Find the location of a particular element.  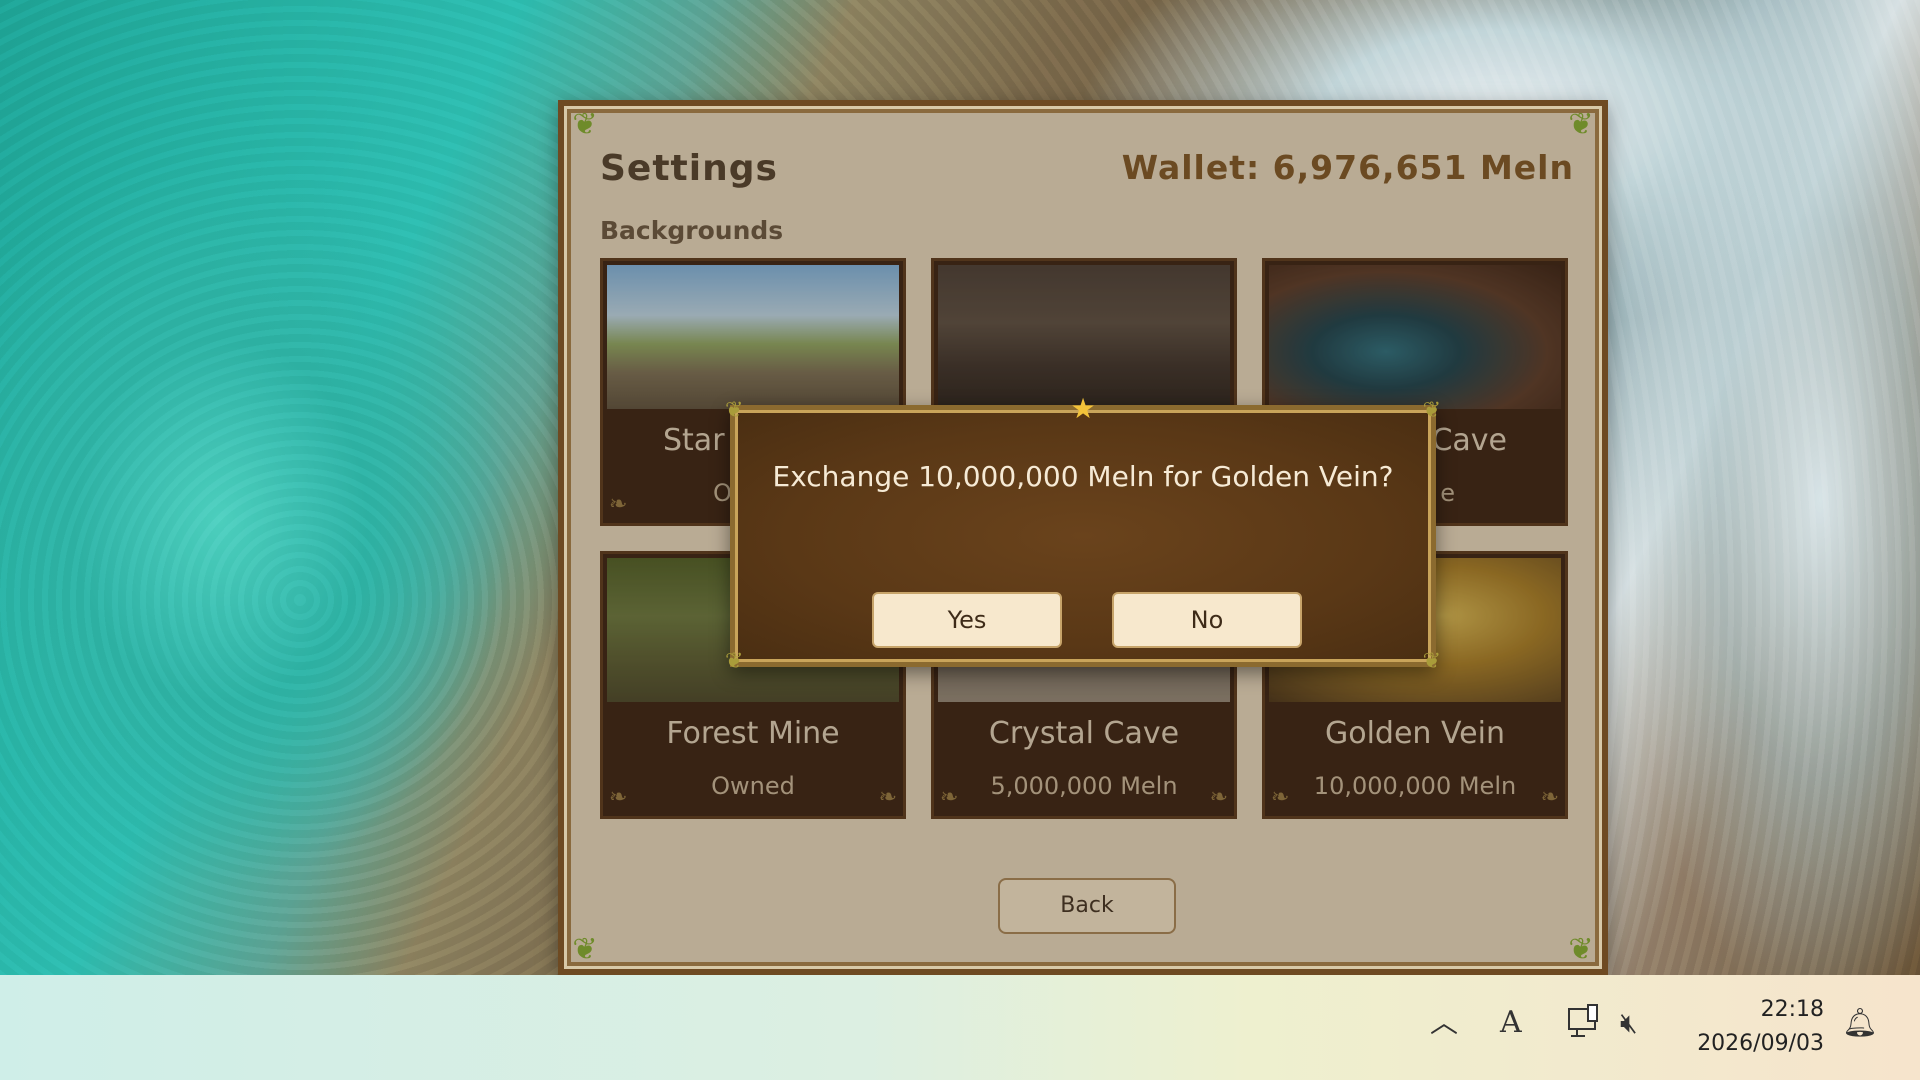

yes-button: Yes is located at coordinates (967, 620).